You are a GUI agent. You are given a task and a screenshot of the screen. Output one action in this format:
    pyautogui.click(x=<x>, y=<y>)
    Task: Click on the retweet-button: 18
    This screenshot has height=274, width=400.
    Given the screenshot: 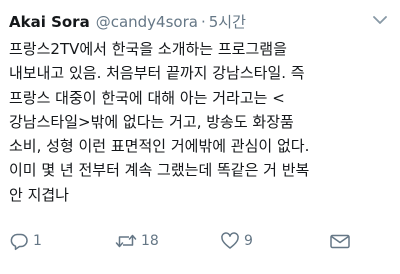 What is the action you would take?
    pyautogui.click(x=137, y=241)
    